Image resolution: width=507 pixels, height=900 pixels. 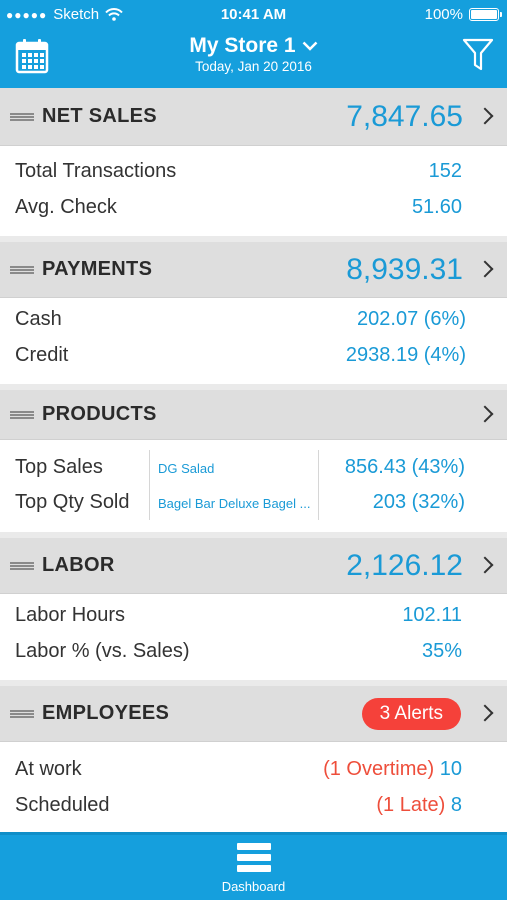 What do you see at coordinates (379, 769) in the screenshot?
I see `status-note: (1 Overtime)` at bounding box center [379, 769].